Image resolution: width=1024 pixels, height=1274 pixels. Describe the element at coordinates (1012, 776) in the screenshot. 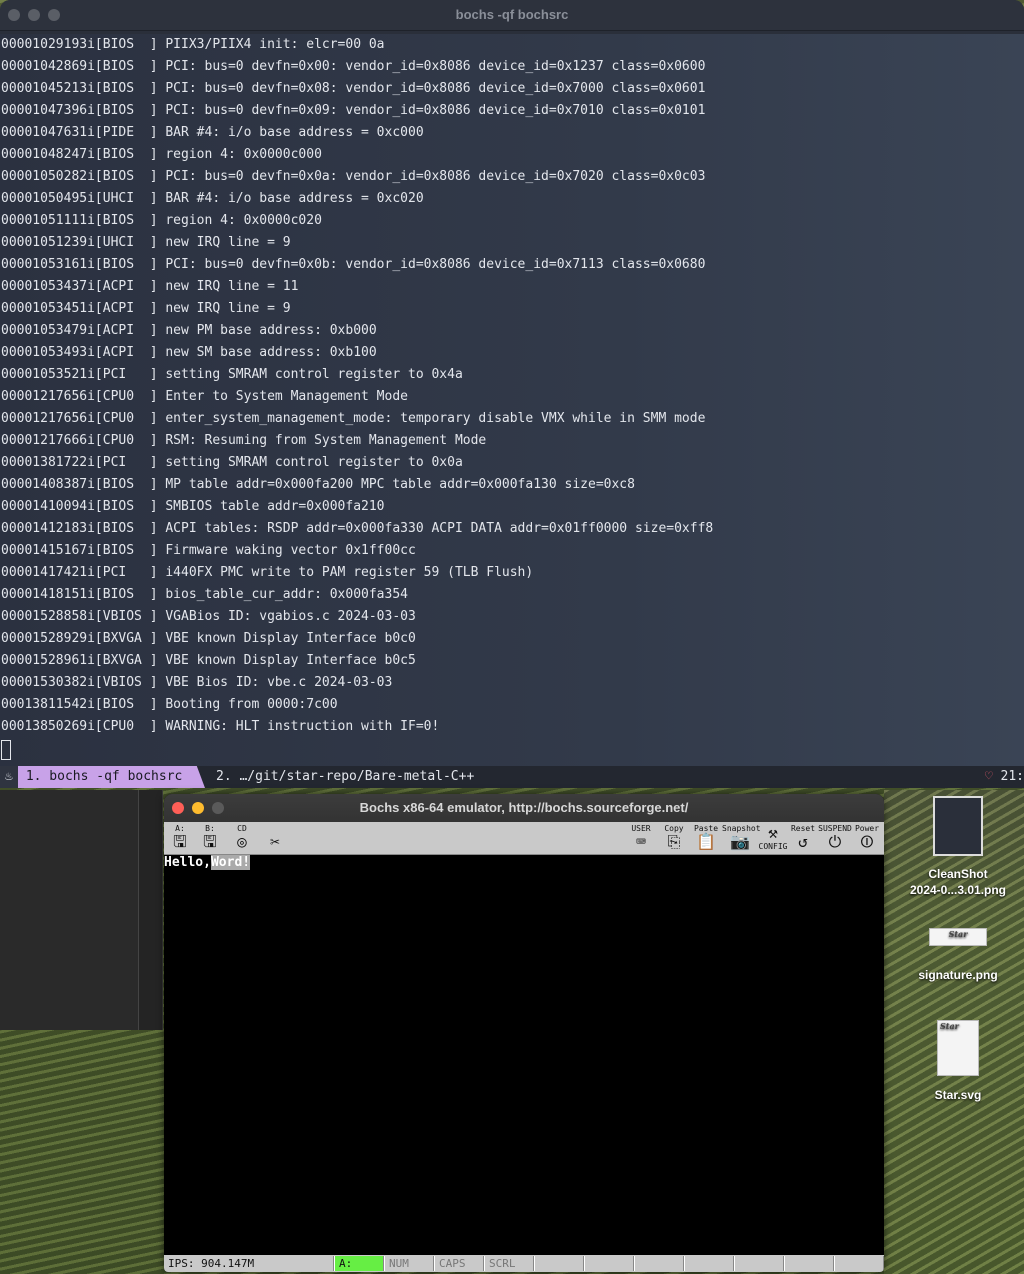

I see `clock-text: 21:` at that location.